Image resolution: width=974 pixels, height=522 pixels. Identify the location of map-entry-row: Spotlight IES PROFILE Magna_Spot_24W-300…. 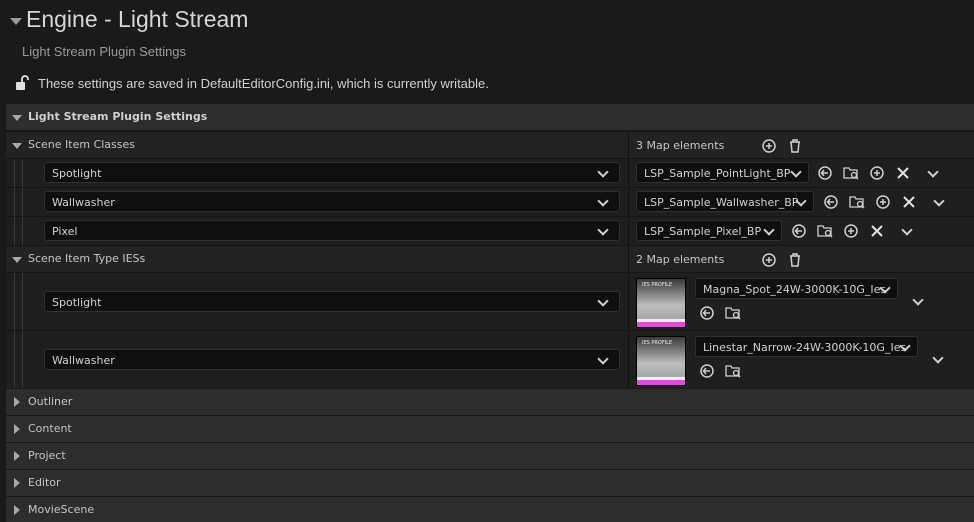
(490, 301).